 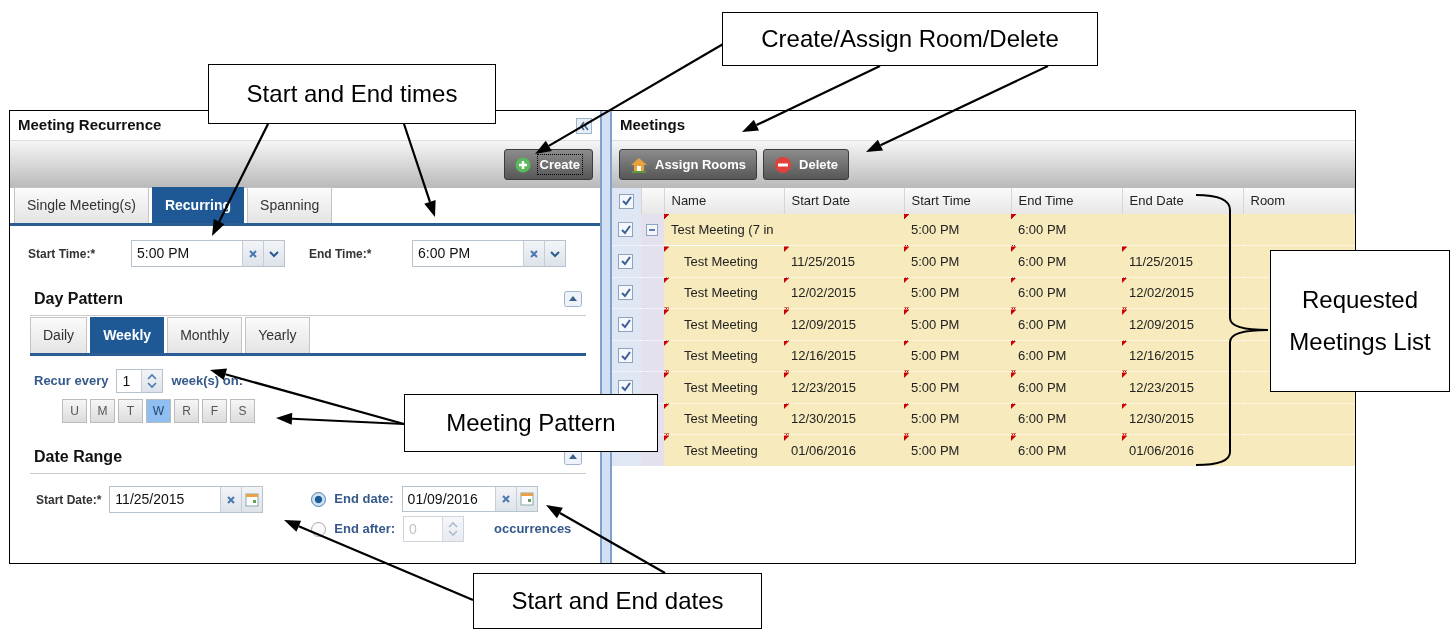 I want to click on up-down-arrows-icon, so click(x=152, y=381).